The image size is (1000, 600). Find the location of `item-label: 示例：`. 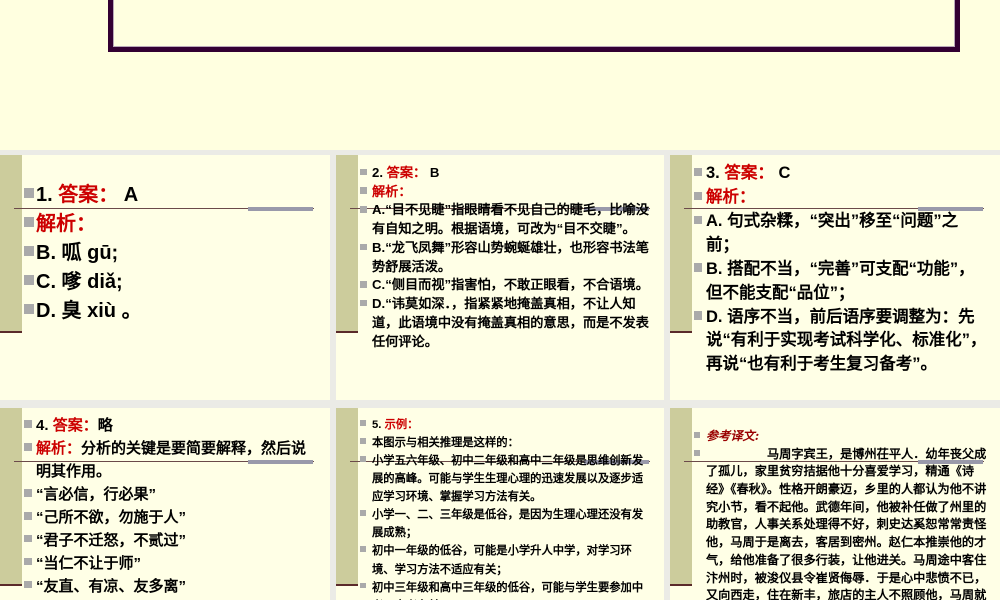

item-label: 示例： is located at coordinates (401, 425).